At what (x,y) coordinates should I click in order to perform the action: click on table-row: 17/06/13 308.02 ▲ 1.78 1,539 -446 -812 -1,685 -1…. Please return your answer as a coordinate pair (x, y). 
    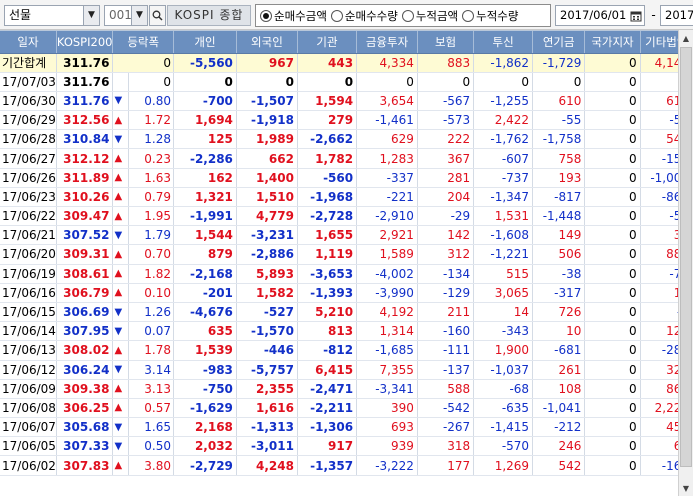
    Looking at the image, I should click on (346, 350).